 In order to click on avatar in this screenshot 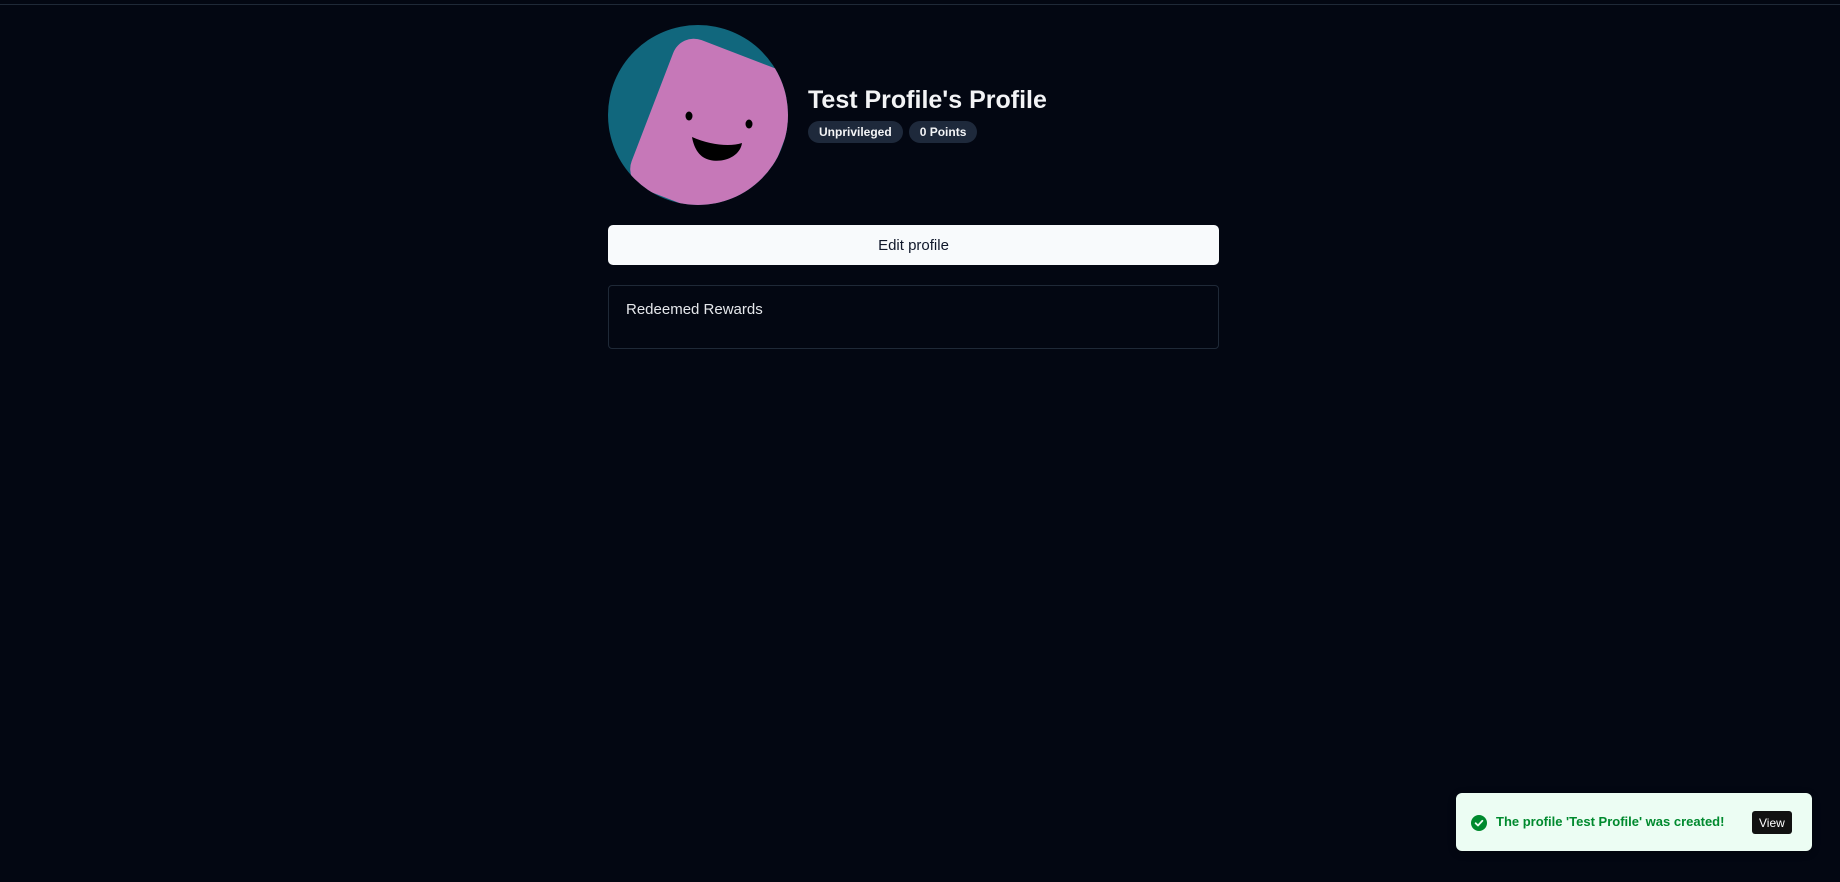, I will do `click(698, 115)`.